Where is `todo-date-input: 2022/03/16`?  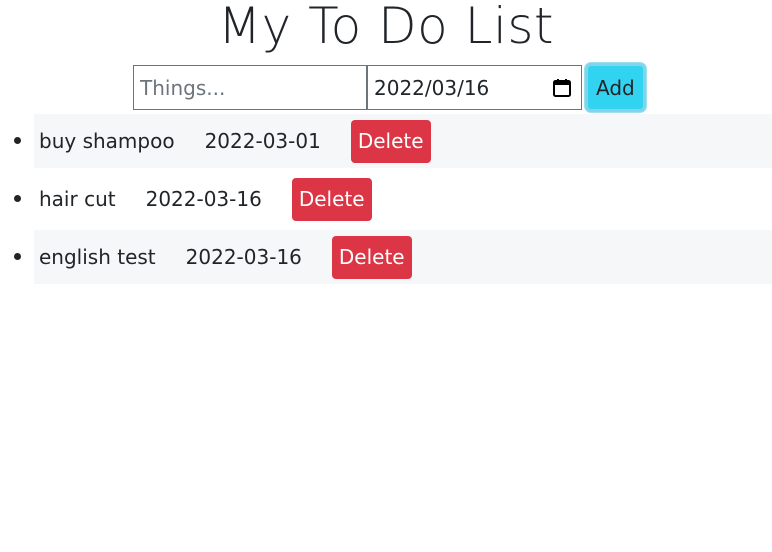 todo-date-input: 2022/03/16 is located at coordinates (474, 87).